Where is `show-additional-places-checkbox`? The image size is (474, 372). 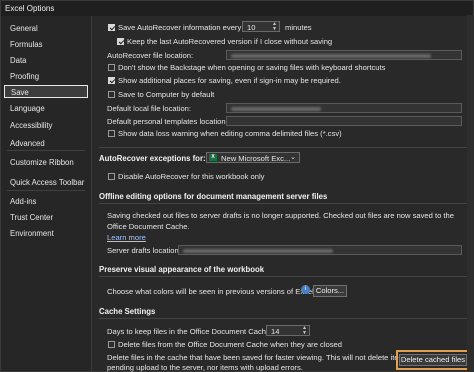 show-additional-places-checkbox is located at coordinates (111, 80).